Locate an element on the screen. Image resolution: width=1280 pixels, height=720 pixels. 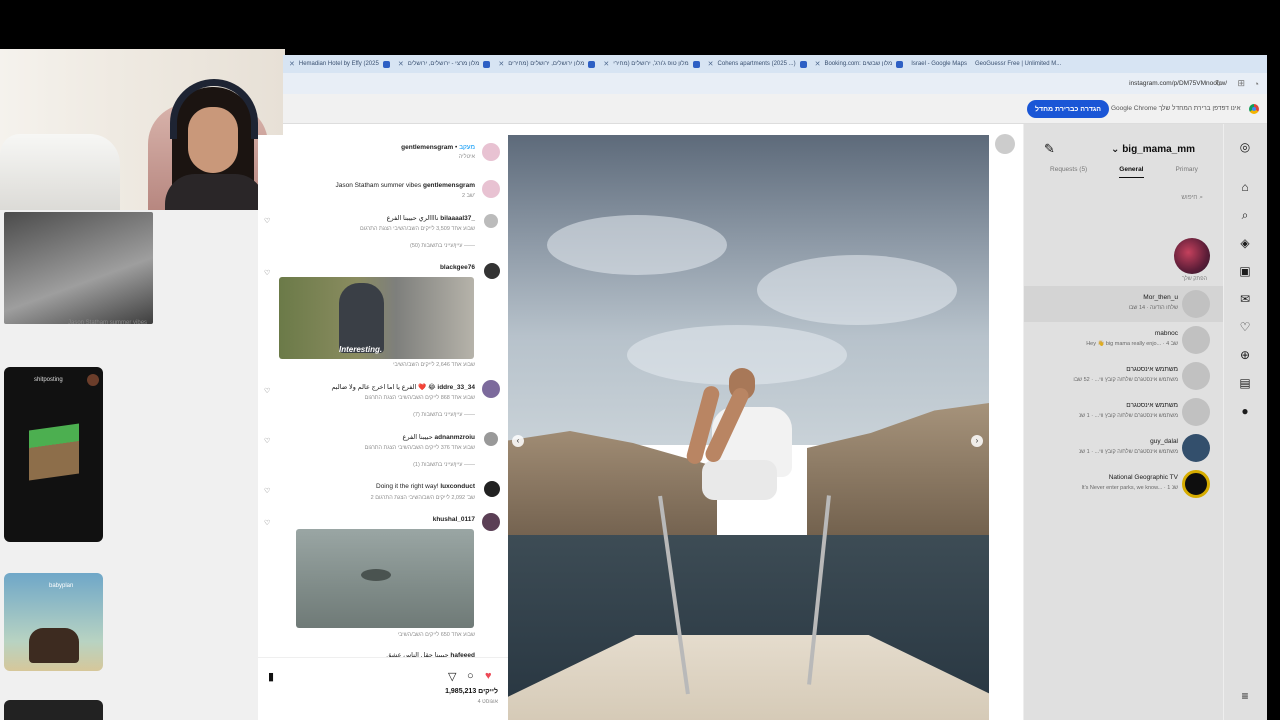
reel-minecraft-block is located at coordinates (54, 452).